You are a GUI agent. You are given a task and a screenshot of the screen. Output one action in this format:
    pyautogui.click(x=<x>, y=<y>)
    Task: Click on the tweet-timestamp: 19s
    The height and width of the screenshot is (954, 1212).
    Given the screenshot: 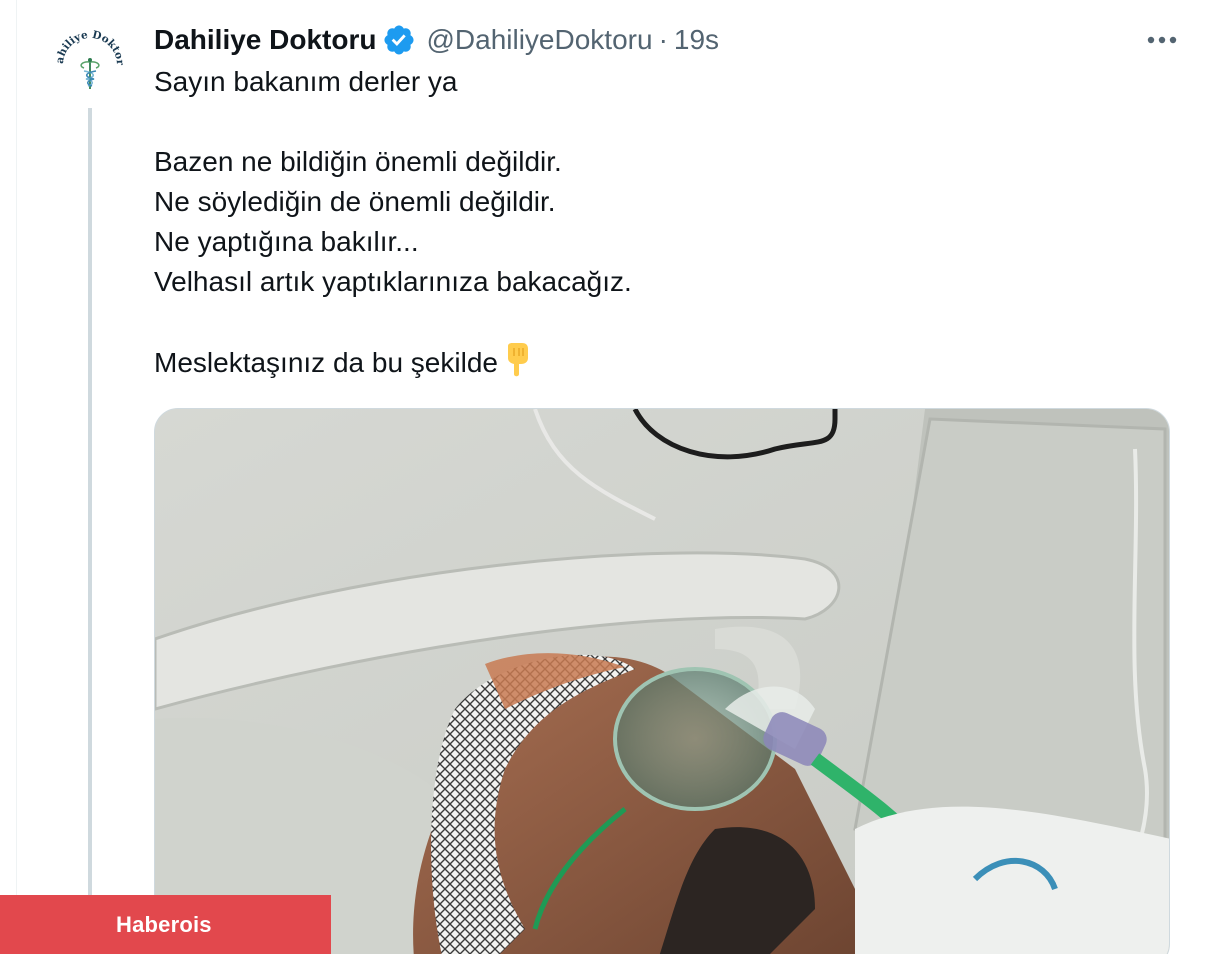 What is the action you would take?
    pyautogui.click(x=696, y=40)
    